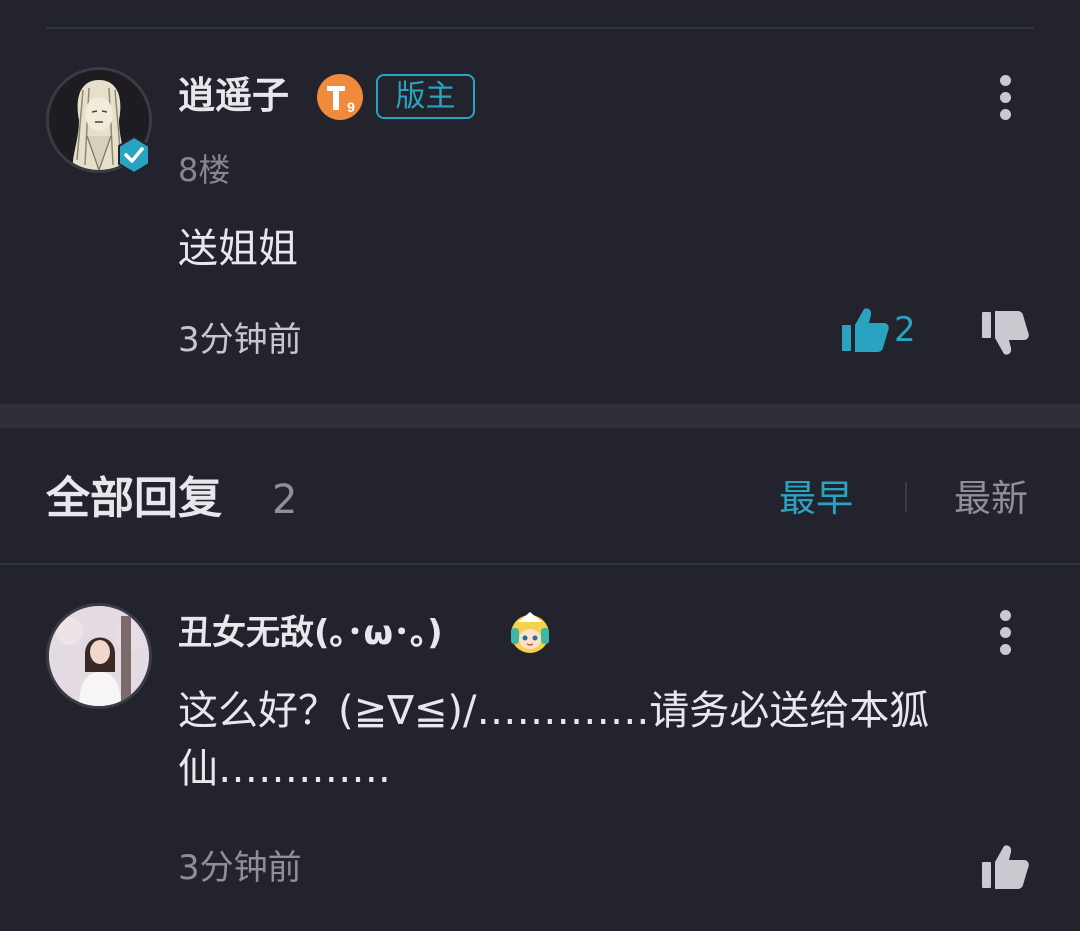  I want to click on thumbs-down-icon, so click(1005, 333).